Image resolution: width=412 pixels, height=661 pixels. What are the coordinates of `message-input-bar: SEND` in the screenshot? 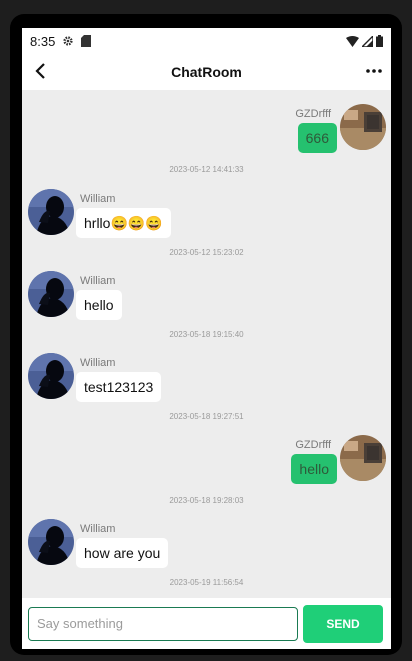 It's located at (206, 623).